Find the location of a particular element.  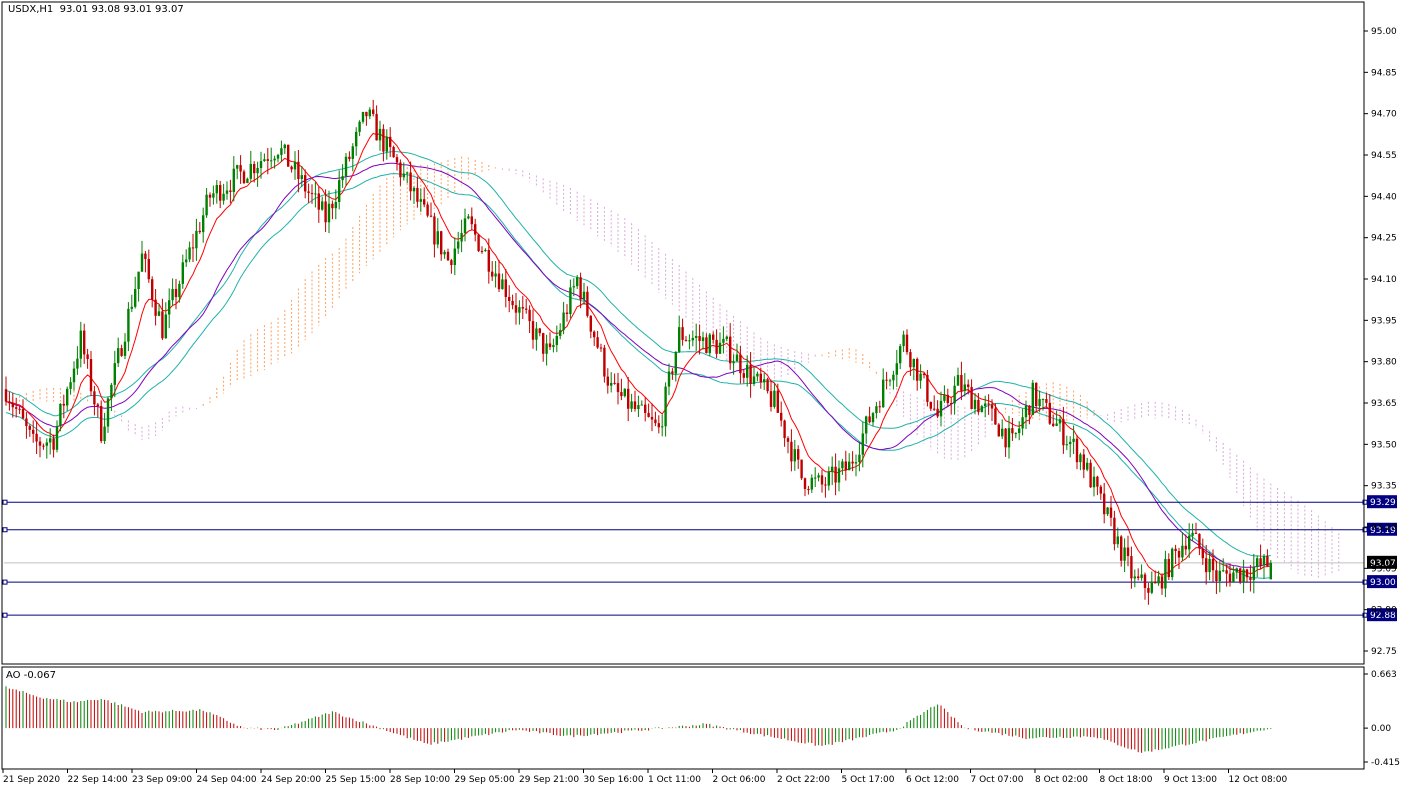

level-handle is located at coordinates (5, 530).